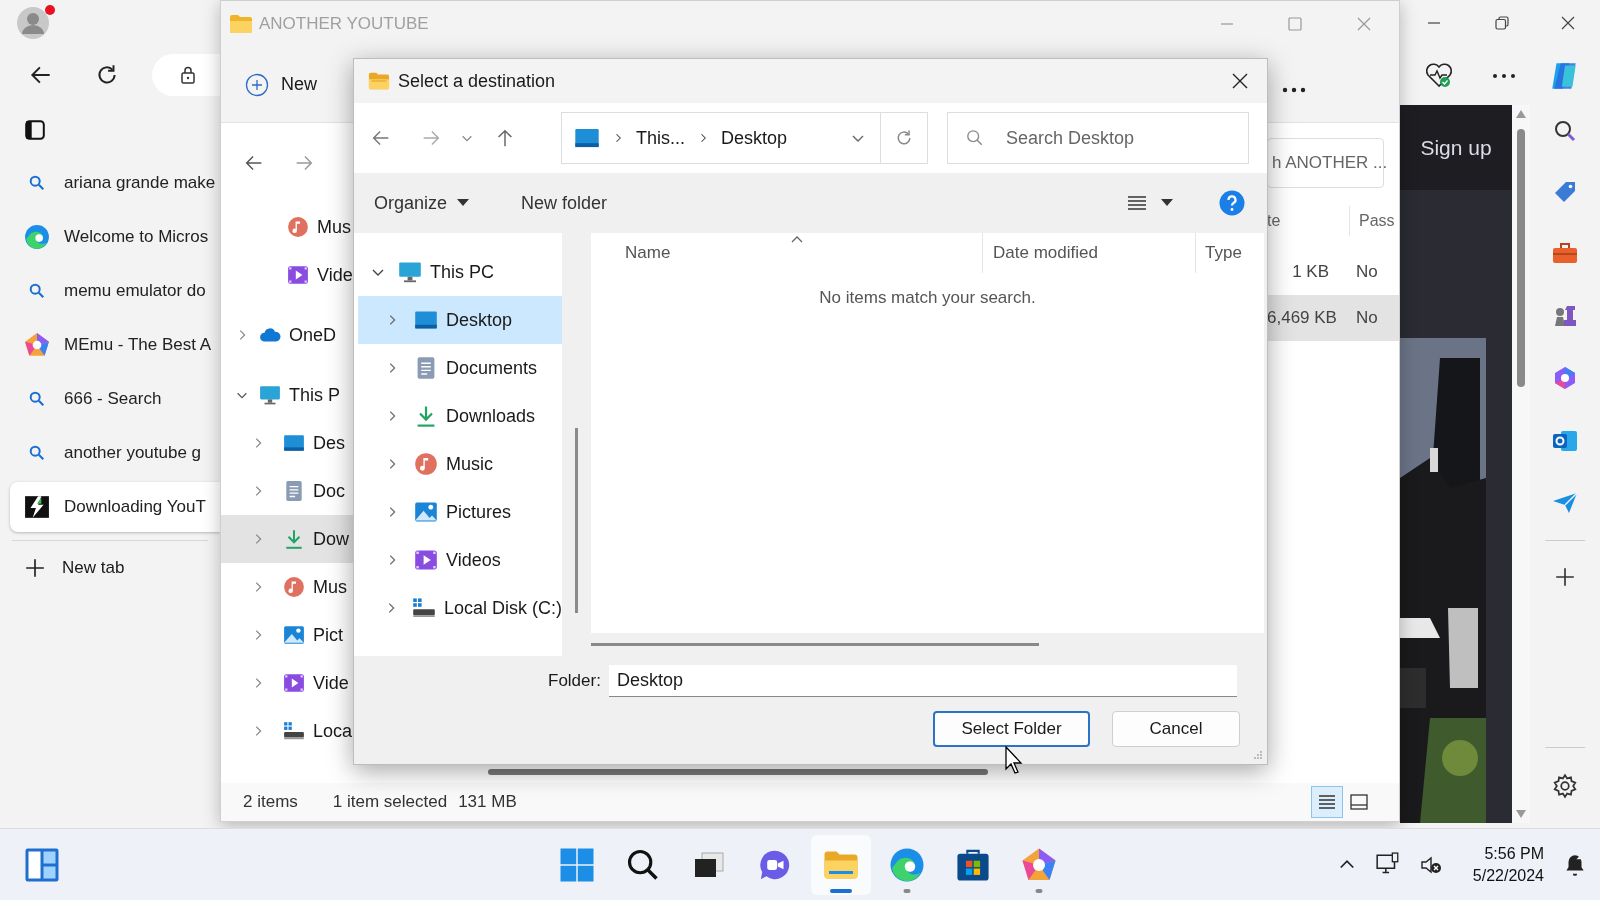  What do you see at coordinates (379, 81) in the screenshot?
I see `folder-icon` at bounding box center [379, 81].